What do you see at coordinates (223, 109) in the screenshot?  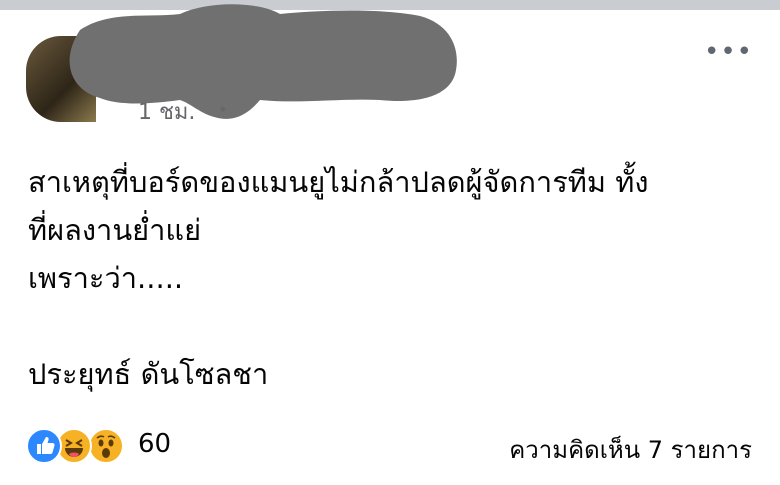 I see `globe-icon: •` at bounding box center [223, 109].